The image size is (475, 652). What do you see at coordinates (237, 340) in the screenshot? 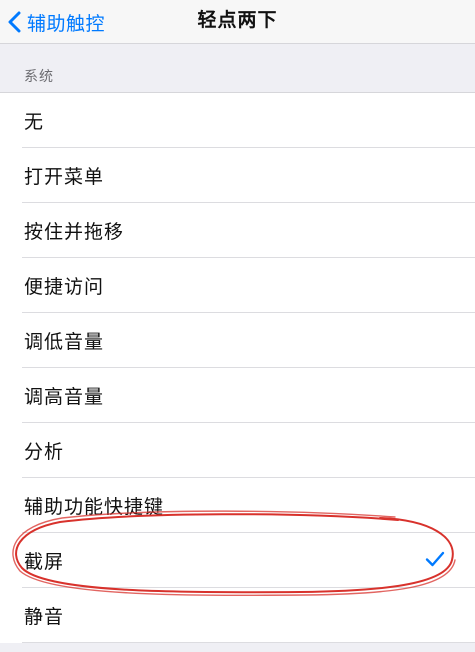
I see `list-item-volume-down: 调低音量` at bounding box center [237, 340].